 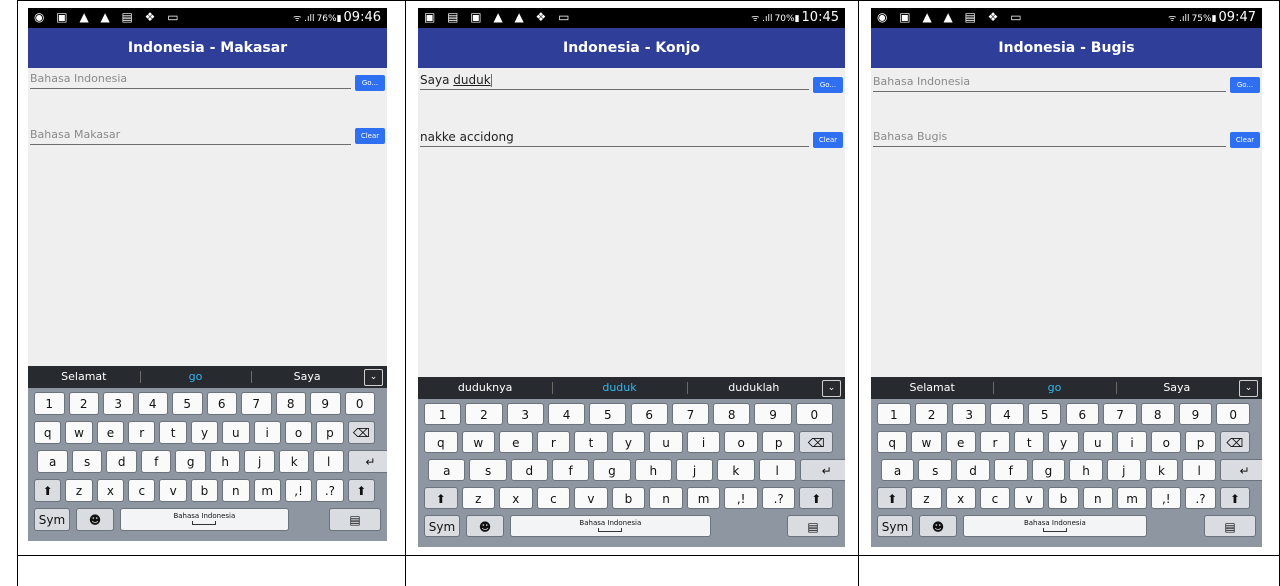 What do you see at coordinates (516, 498) in the screenshot?
I see `key-x: x` at bounding box center [516, 498].